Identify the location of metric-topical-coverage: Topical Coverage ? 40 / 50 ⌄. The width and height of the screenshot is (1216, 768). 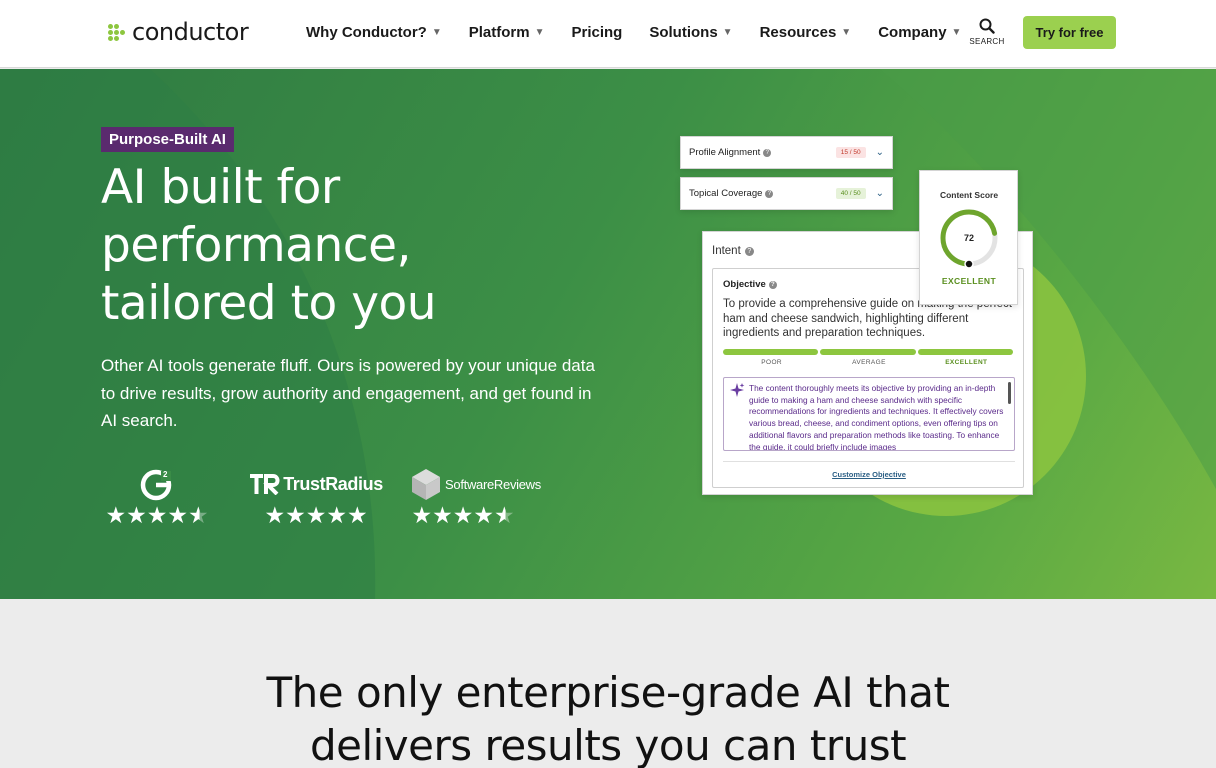
(786, 193).